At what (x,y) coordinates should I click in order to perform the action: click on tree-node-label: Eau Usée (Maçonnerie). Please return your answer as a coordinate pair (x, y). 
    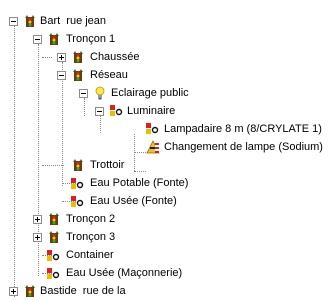
    Looking at the image, I should click on (124, 273).